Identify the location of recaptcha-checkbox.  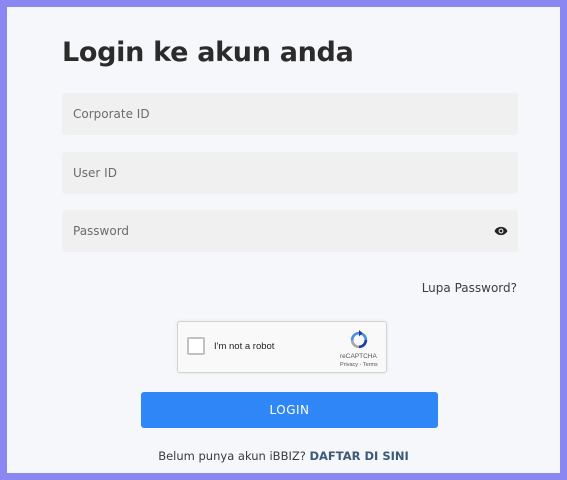
(196, 346).